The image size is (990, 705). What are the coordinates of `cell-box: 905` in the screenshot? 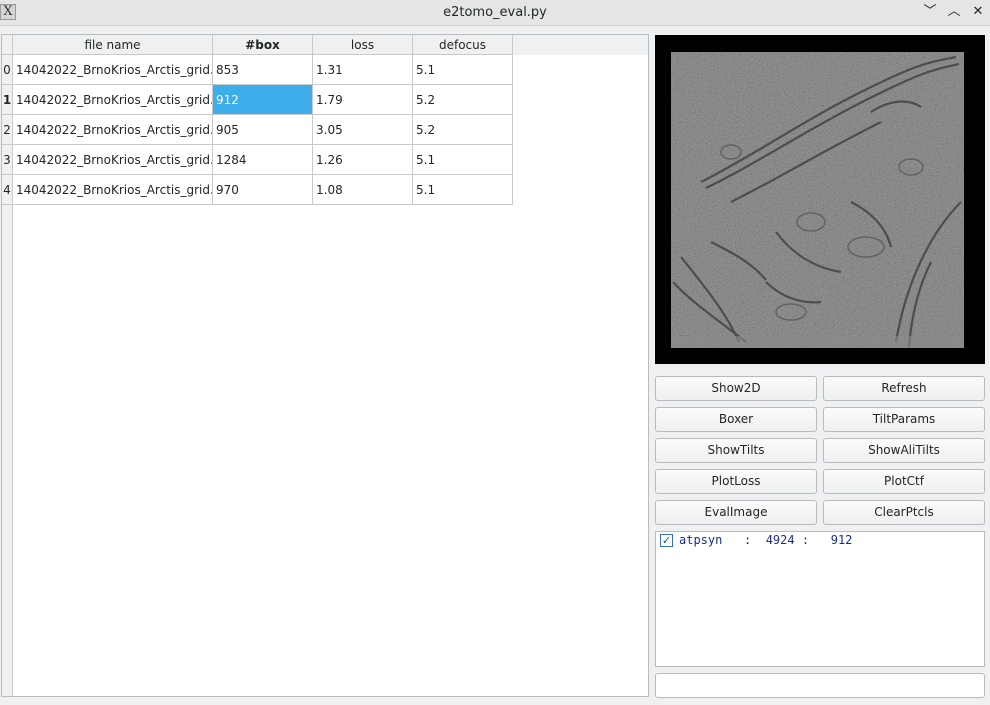 It's located at (263, 130).